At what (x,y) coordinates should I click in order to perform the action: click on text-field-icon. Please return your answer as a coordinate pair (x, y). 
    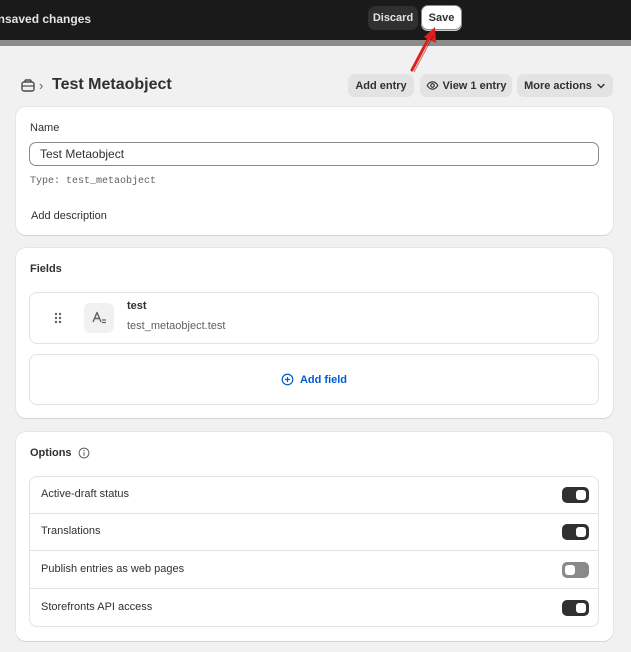
    Looking at the image, I should click on (99, 318).